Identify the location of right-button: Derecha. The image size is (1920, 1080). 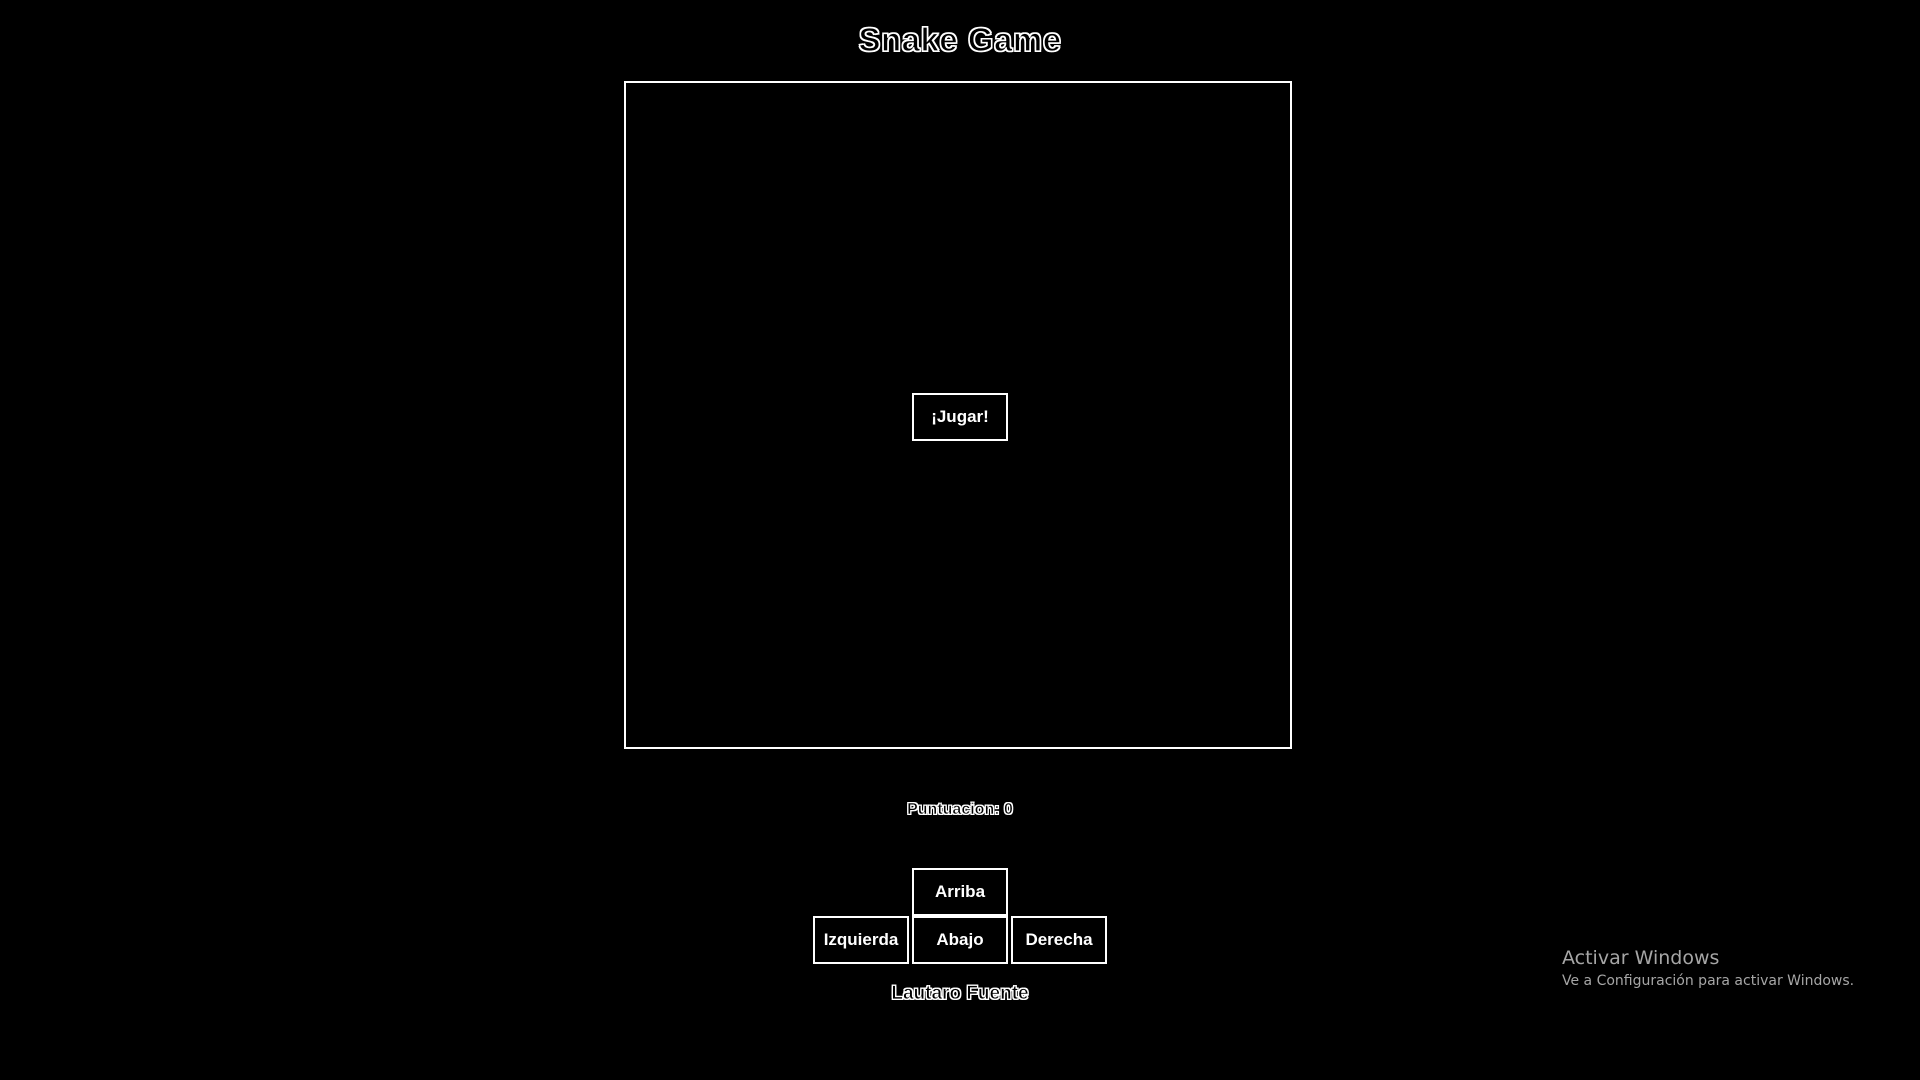
(1059, 940).